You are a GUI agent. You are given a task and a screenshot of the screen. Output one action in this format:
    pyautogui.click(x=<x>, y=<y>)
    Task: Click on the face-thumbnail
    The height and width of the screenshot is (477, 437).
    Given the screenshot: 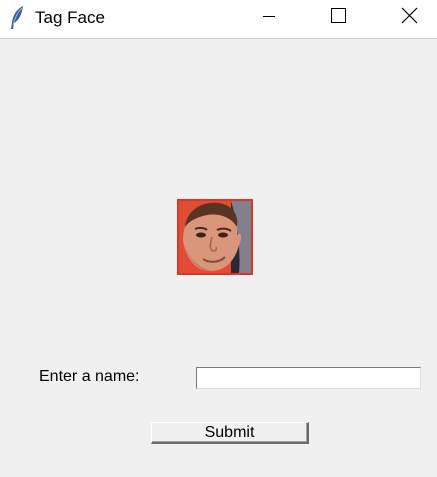 What is the action you would take?
    pyautogui.click(x=215, y=237)
    